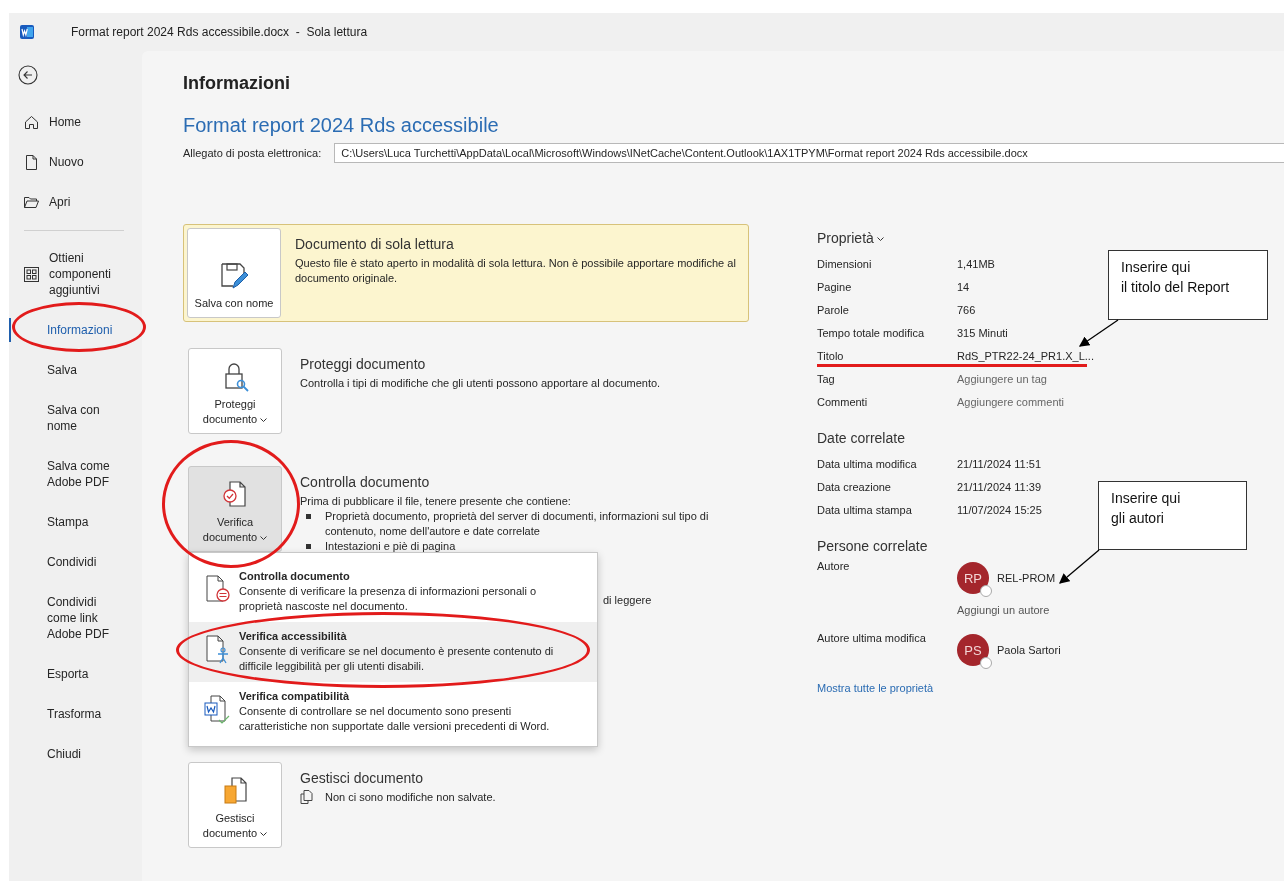 The image size is (1284, 881). I want to click on home-icon, so click(31, 122).